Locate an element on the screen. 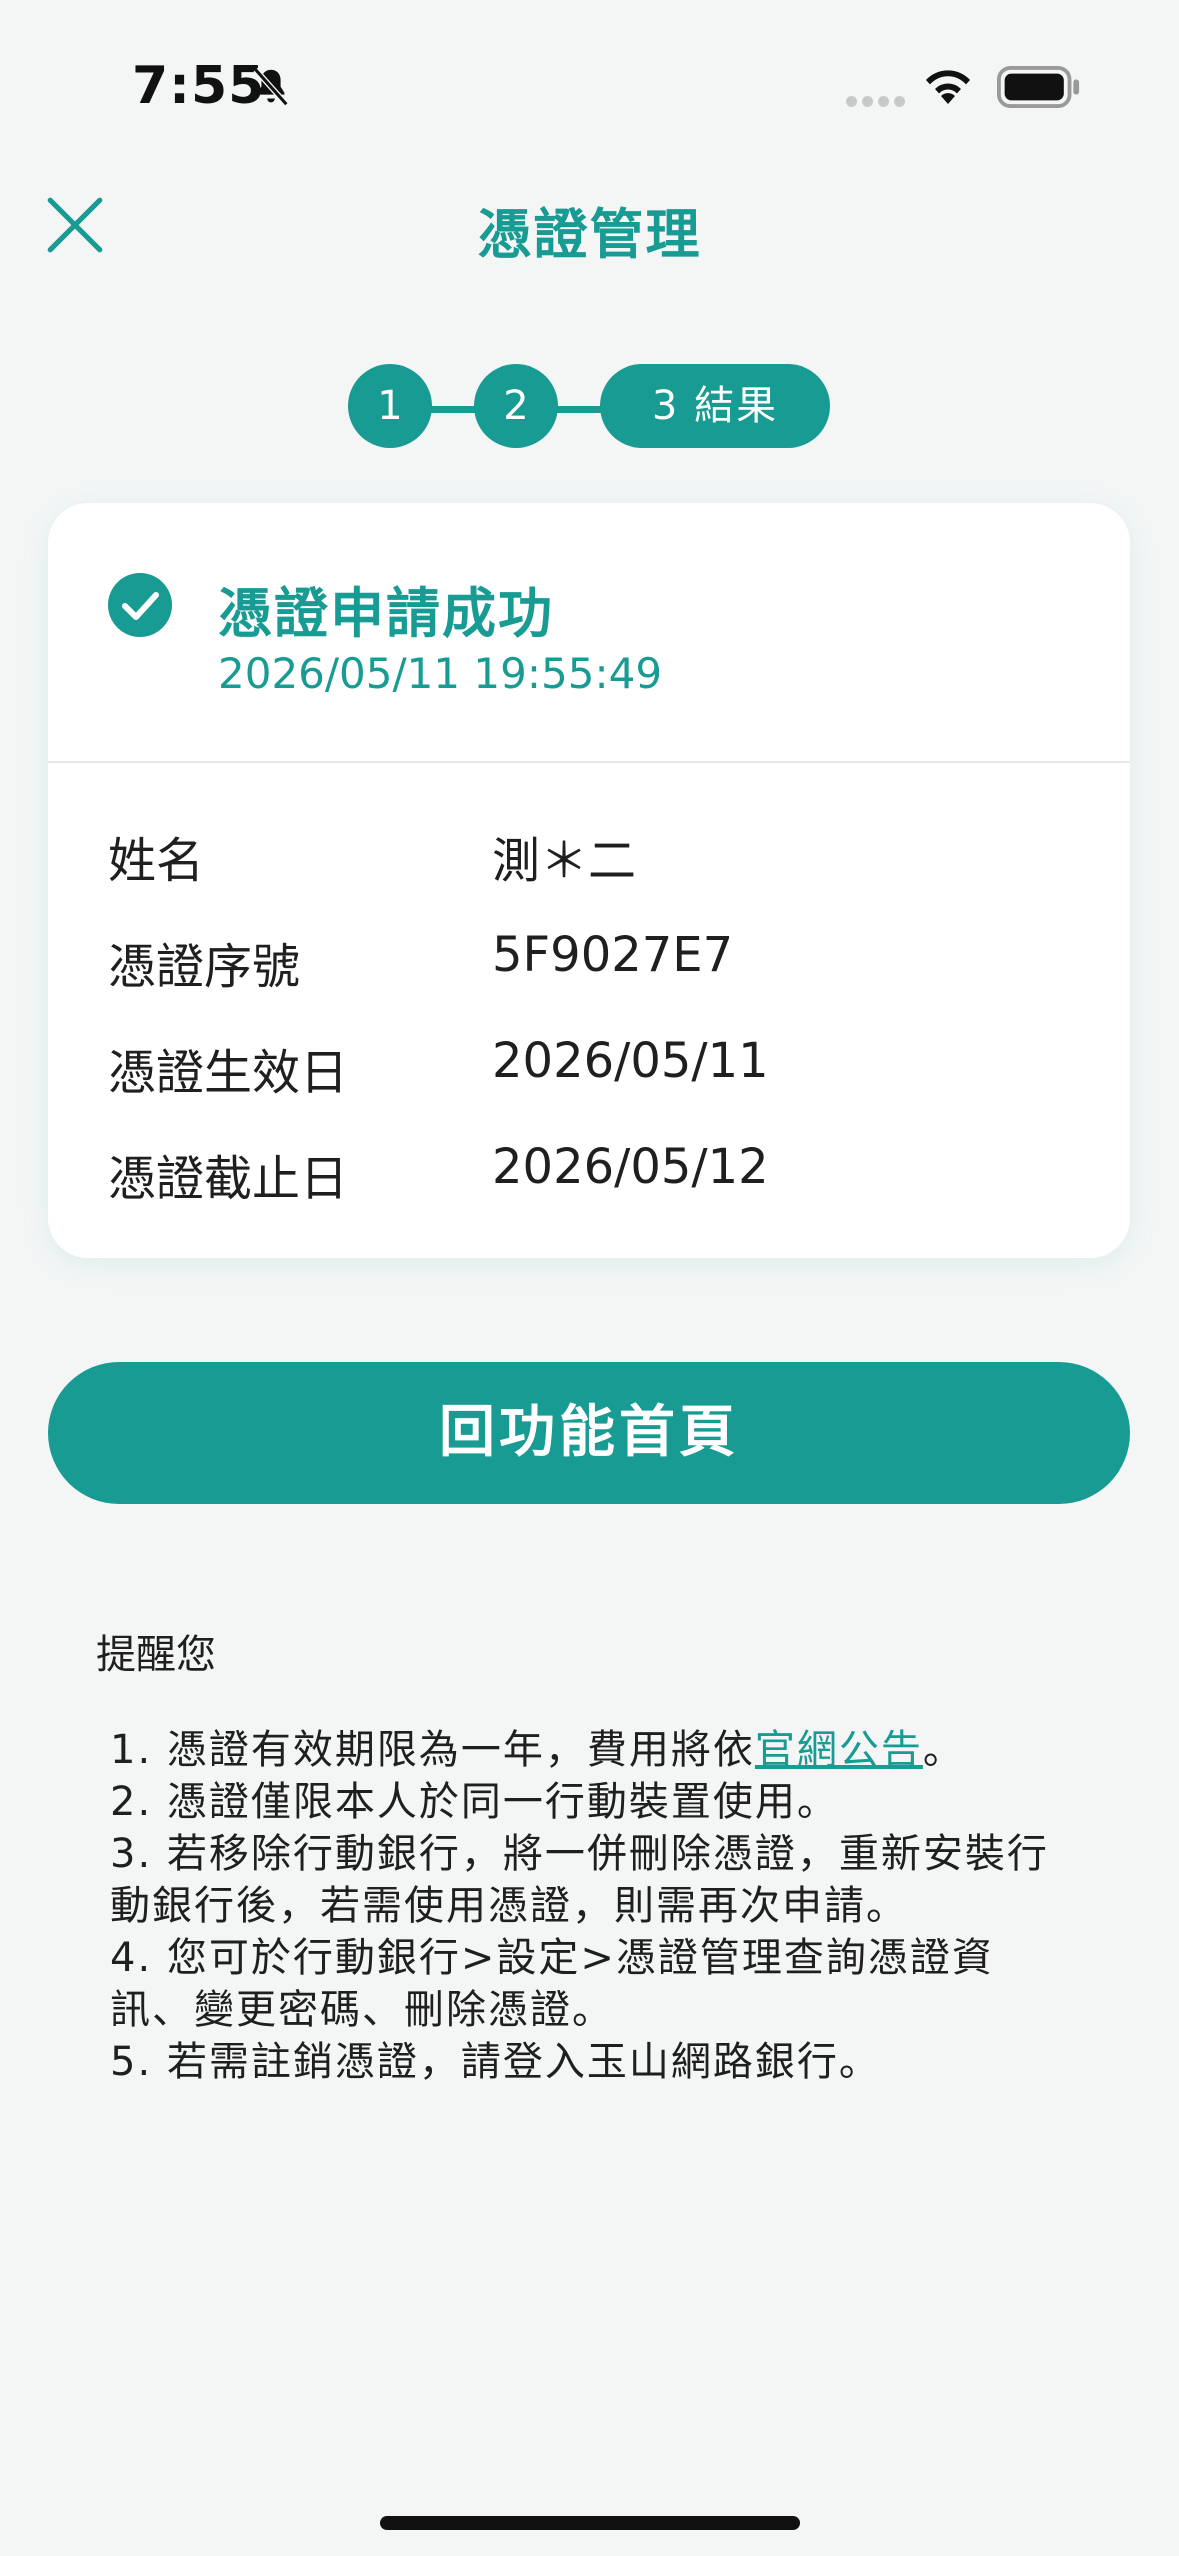 The width and height of the screenshot is (1179, 2556). status-time: 7:55 is located at coordinates (199, 86).